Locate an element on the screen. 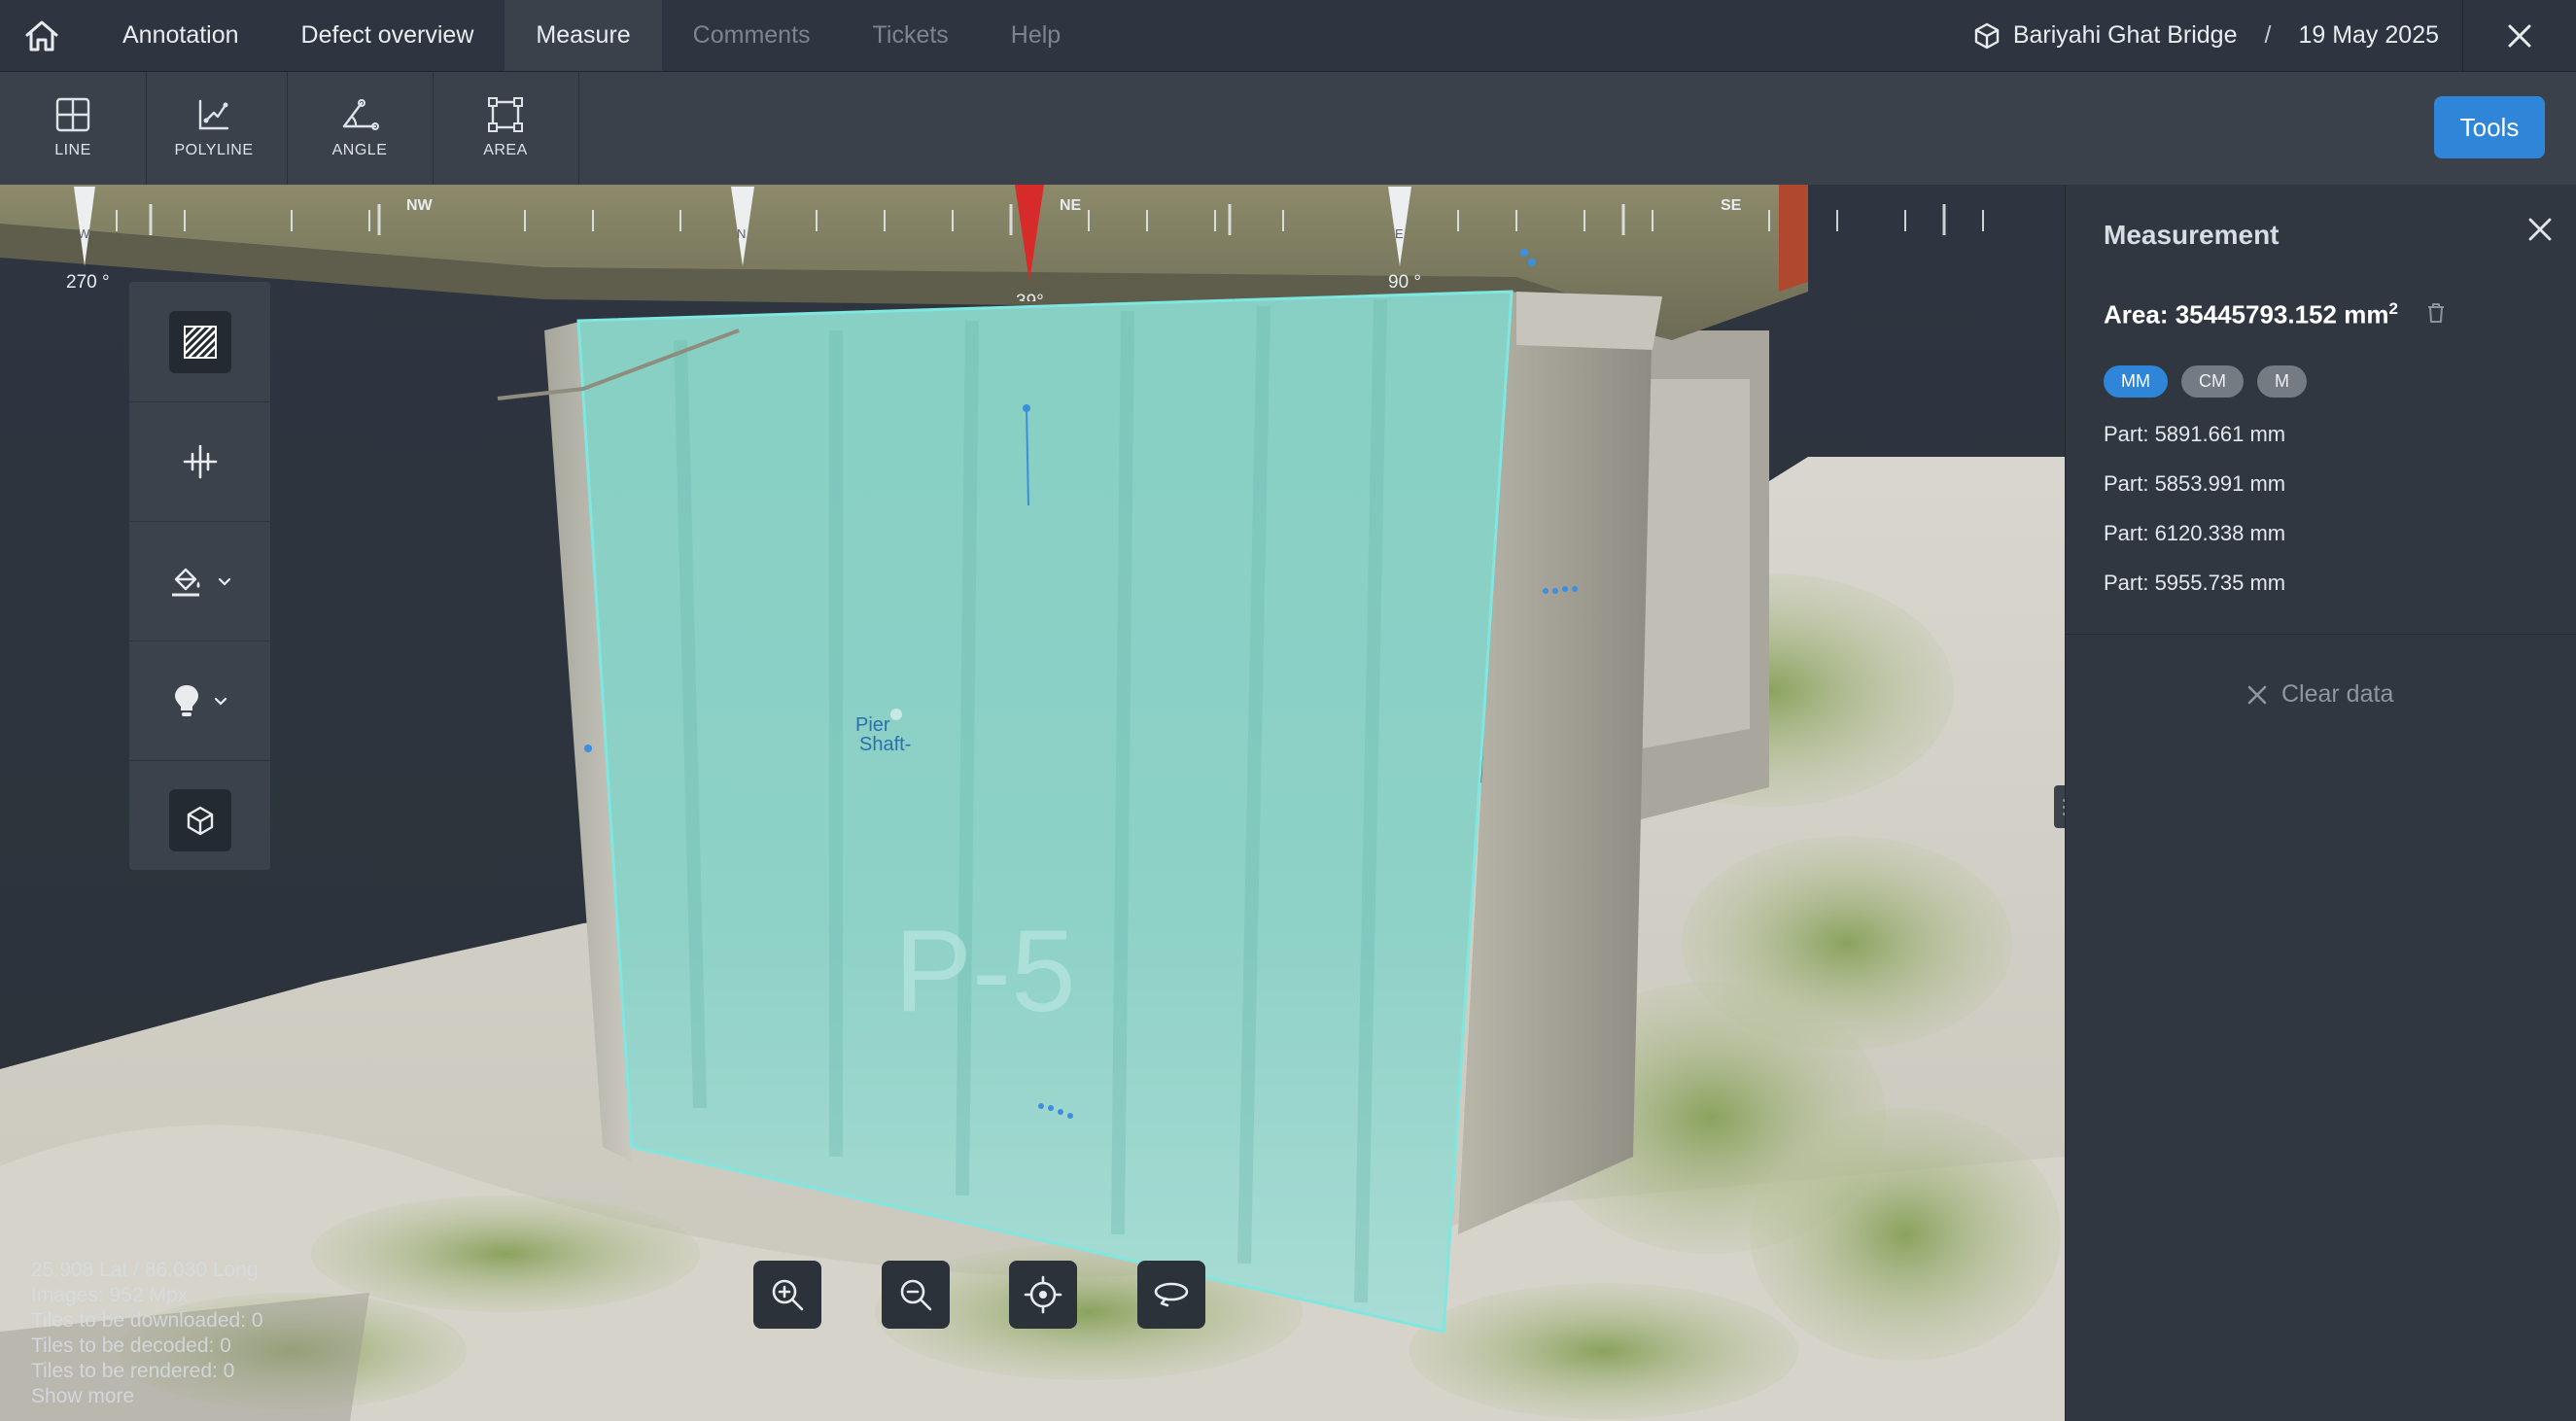  compass-ruler: W N E 270 ° NW 39° NE 90 ° SE is located at coordinates (1032, 243).